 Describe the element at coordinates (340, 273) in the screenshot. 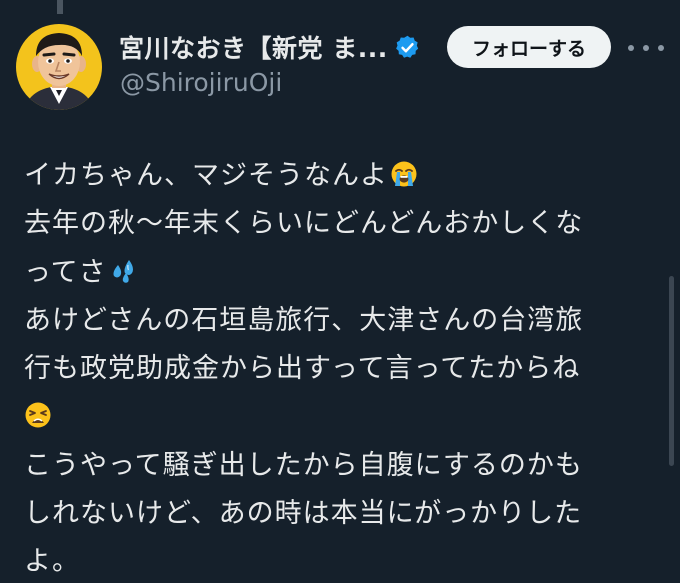

I see `tweet-line: ってさ` at that location.